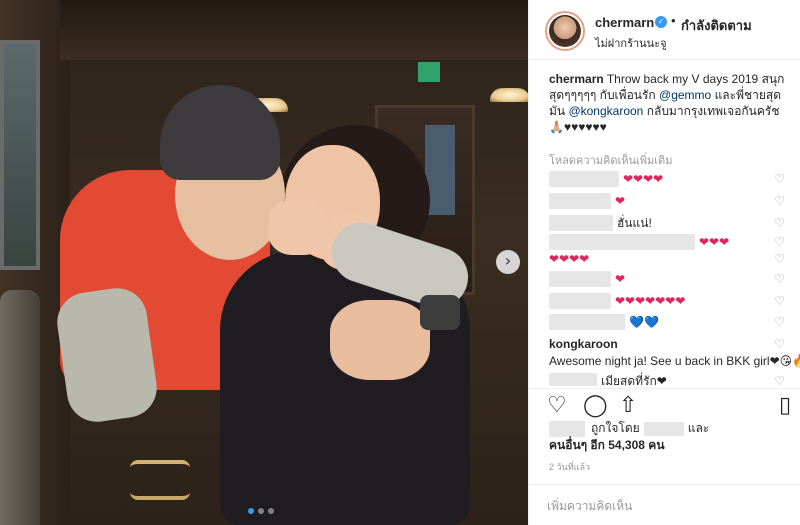 The height and width of the screenshot is (525, 800). Describe the element at coordinates (674, 223) in the screenshot. I see `comment-row: ฮั่นแน่! ♡` at that location.